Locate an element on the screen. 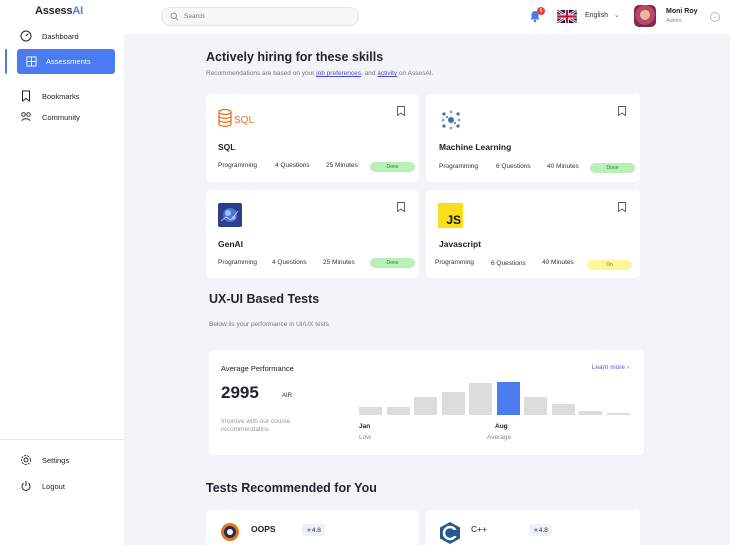 The width and height of the screenshot is (730, 545). recommended-card-oops: OOPS ★4.8 is located at coordinates (312, 527).